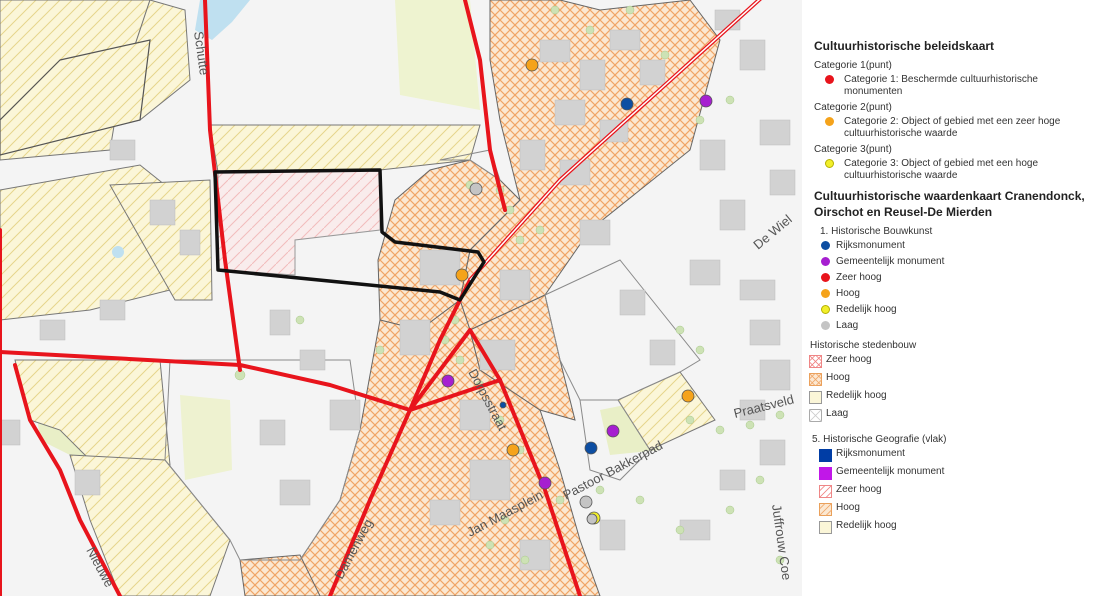  Describe the element at coordinates (118, 252) in the screenshot. I see `pond` at that location.